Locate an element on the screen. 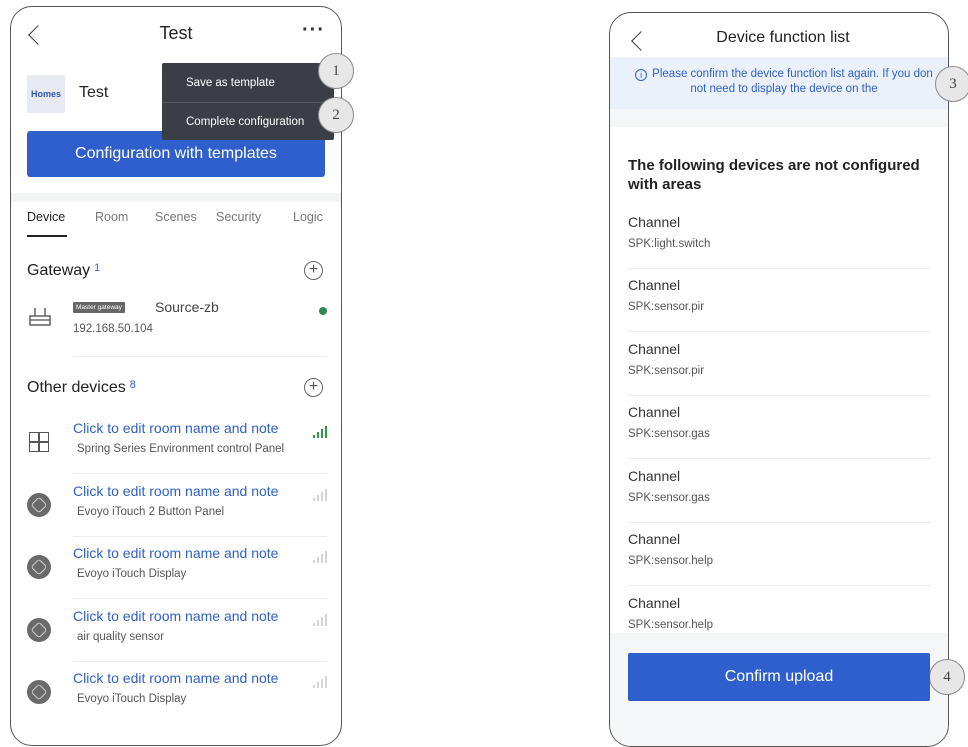  device-subtitle: Spring Series Environment control Panel is located at coordinates (181, 449).